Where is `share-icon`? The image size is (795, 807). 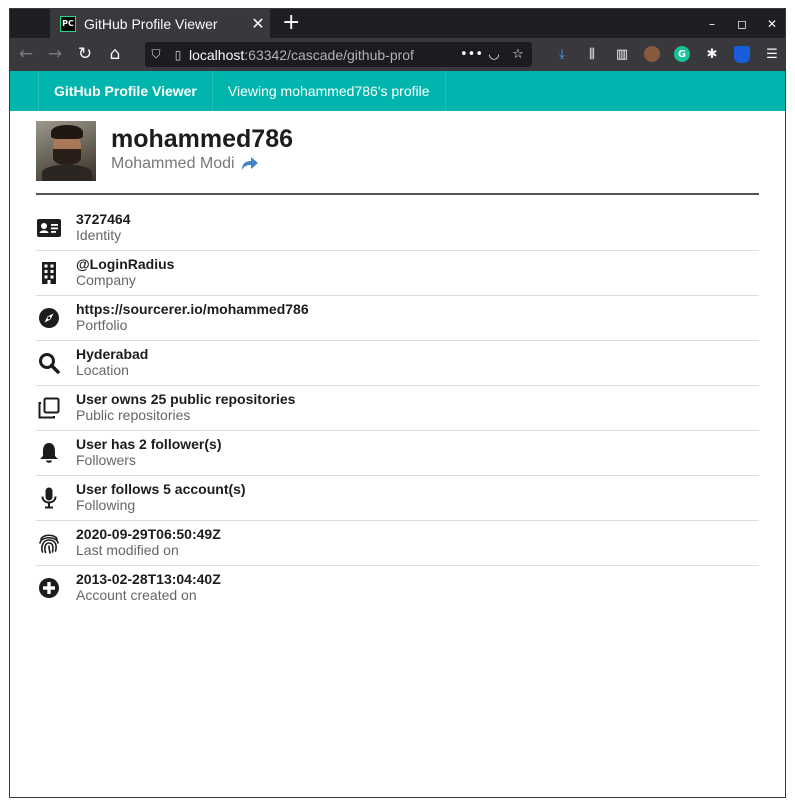
share-icon is located at coordinates (250, 164).